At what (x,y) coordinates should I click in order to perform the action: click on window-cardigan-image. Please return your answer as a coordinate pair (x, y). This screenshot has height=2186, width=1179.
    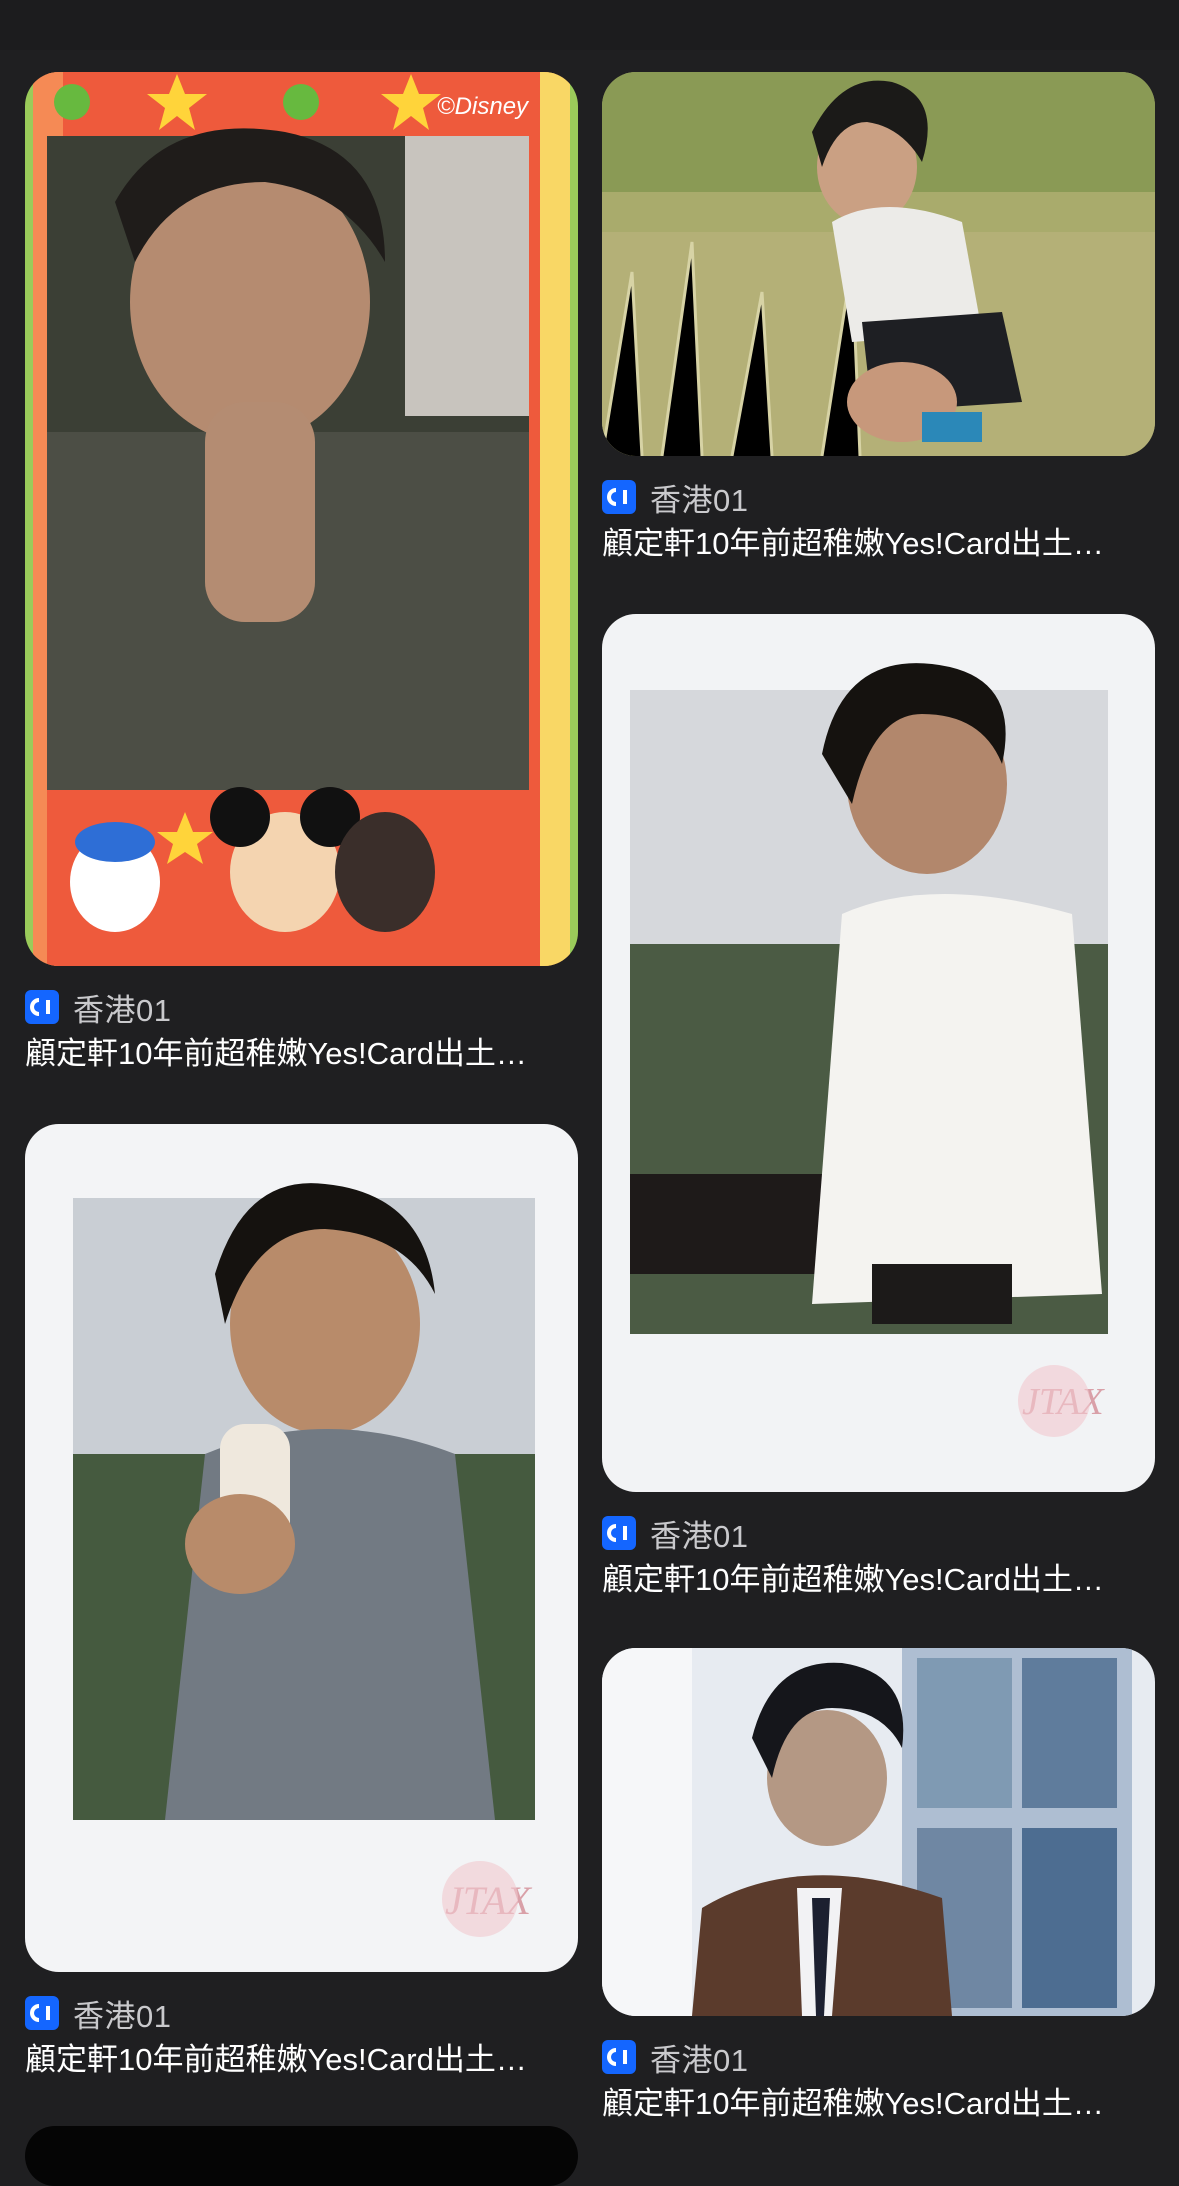
    Looking at the image, I should click on (878, 1832).